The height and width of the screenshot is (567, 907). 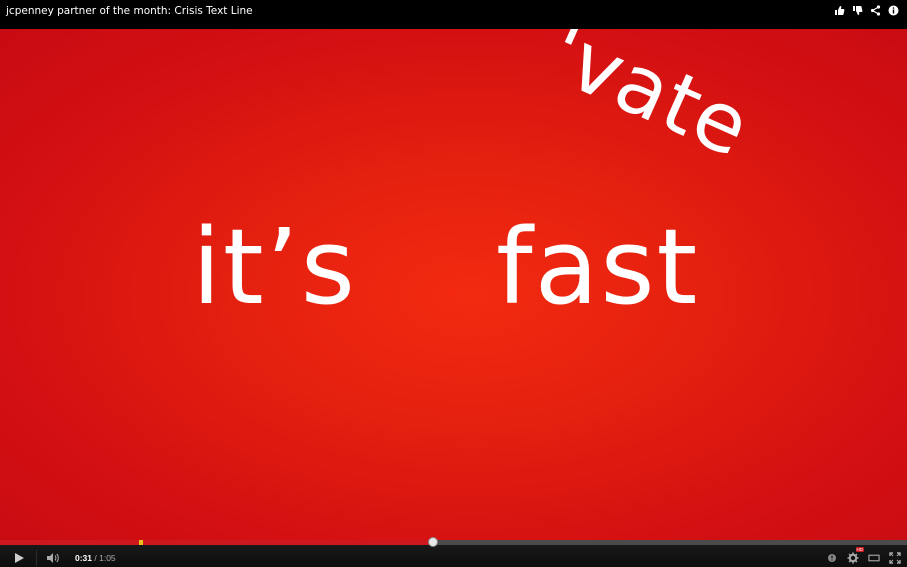 I want to click on settings-button: HD, so click(x=855, y=555).